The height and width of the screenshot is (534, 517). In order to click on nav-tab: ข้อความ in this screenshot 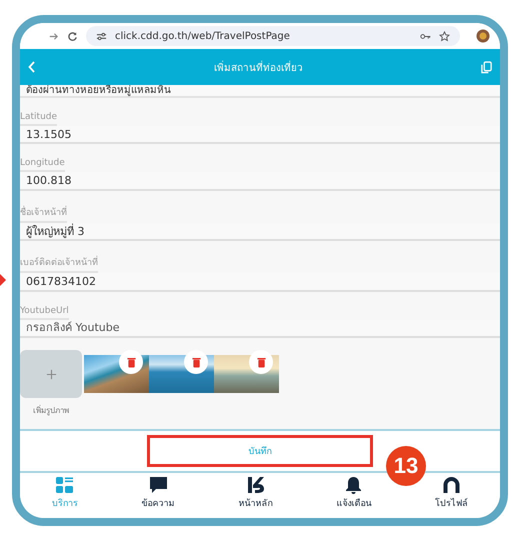, I will do `click(158, 497)`.